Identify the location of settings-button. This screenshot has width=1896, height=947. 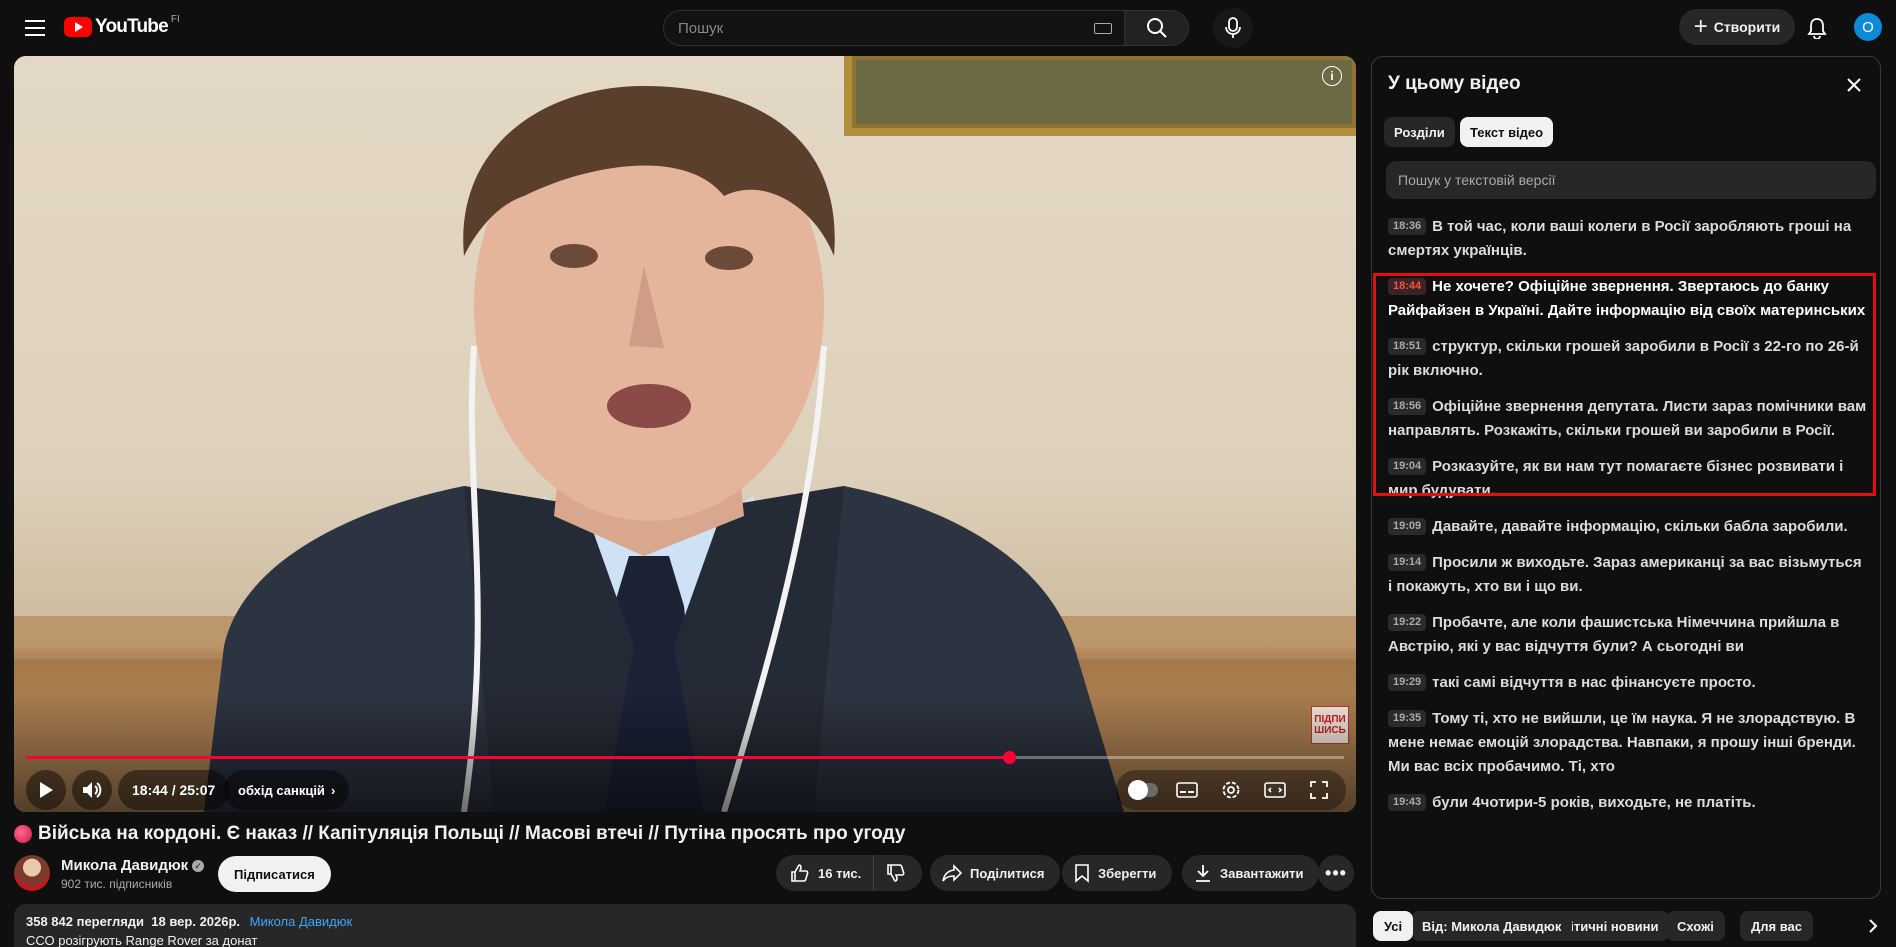
(1231, 790).